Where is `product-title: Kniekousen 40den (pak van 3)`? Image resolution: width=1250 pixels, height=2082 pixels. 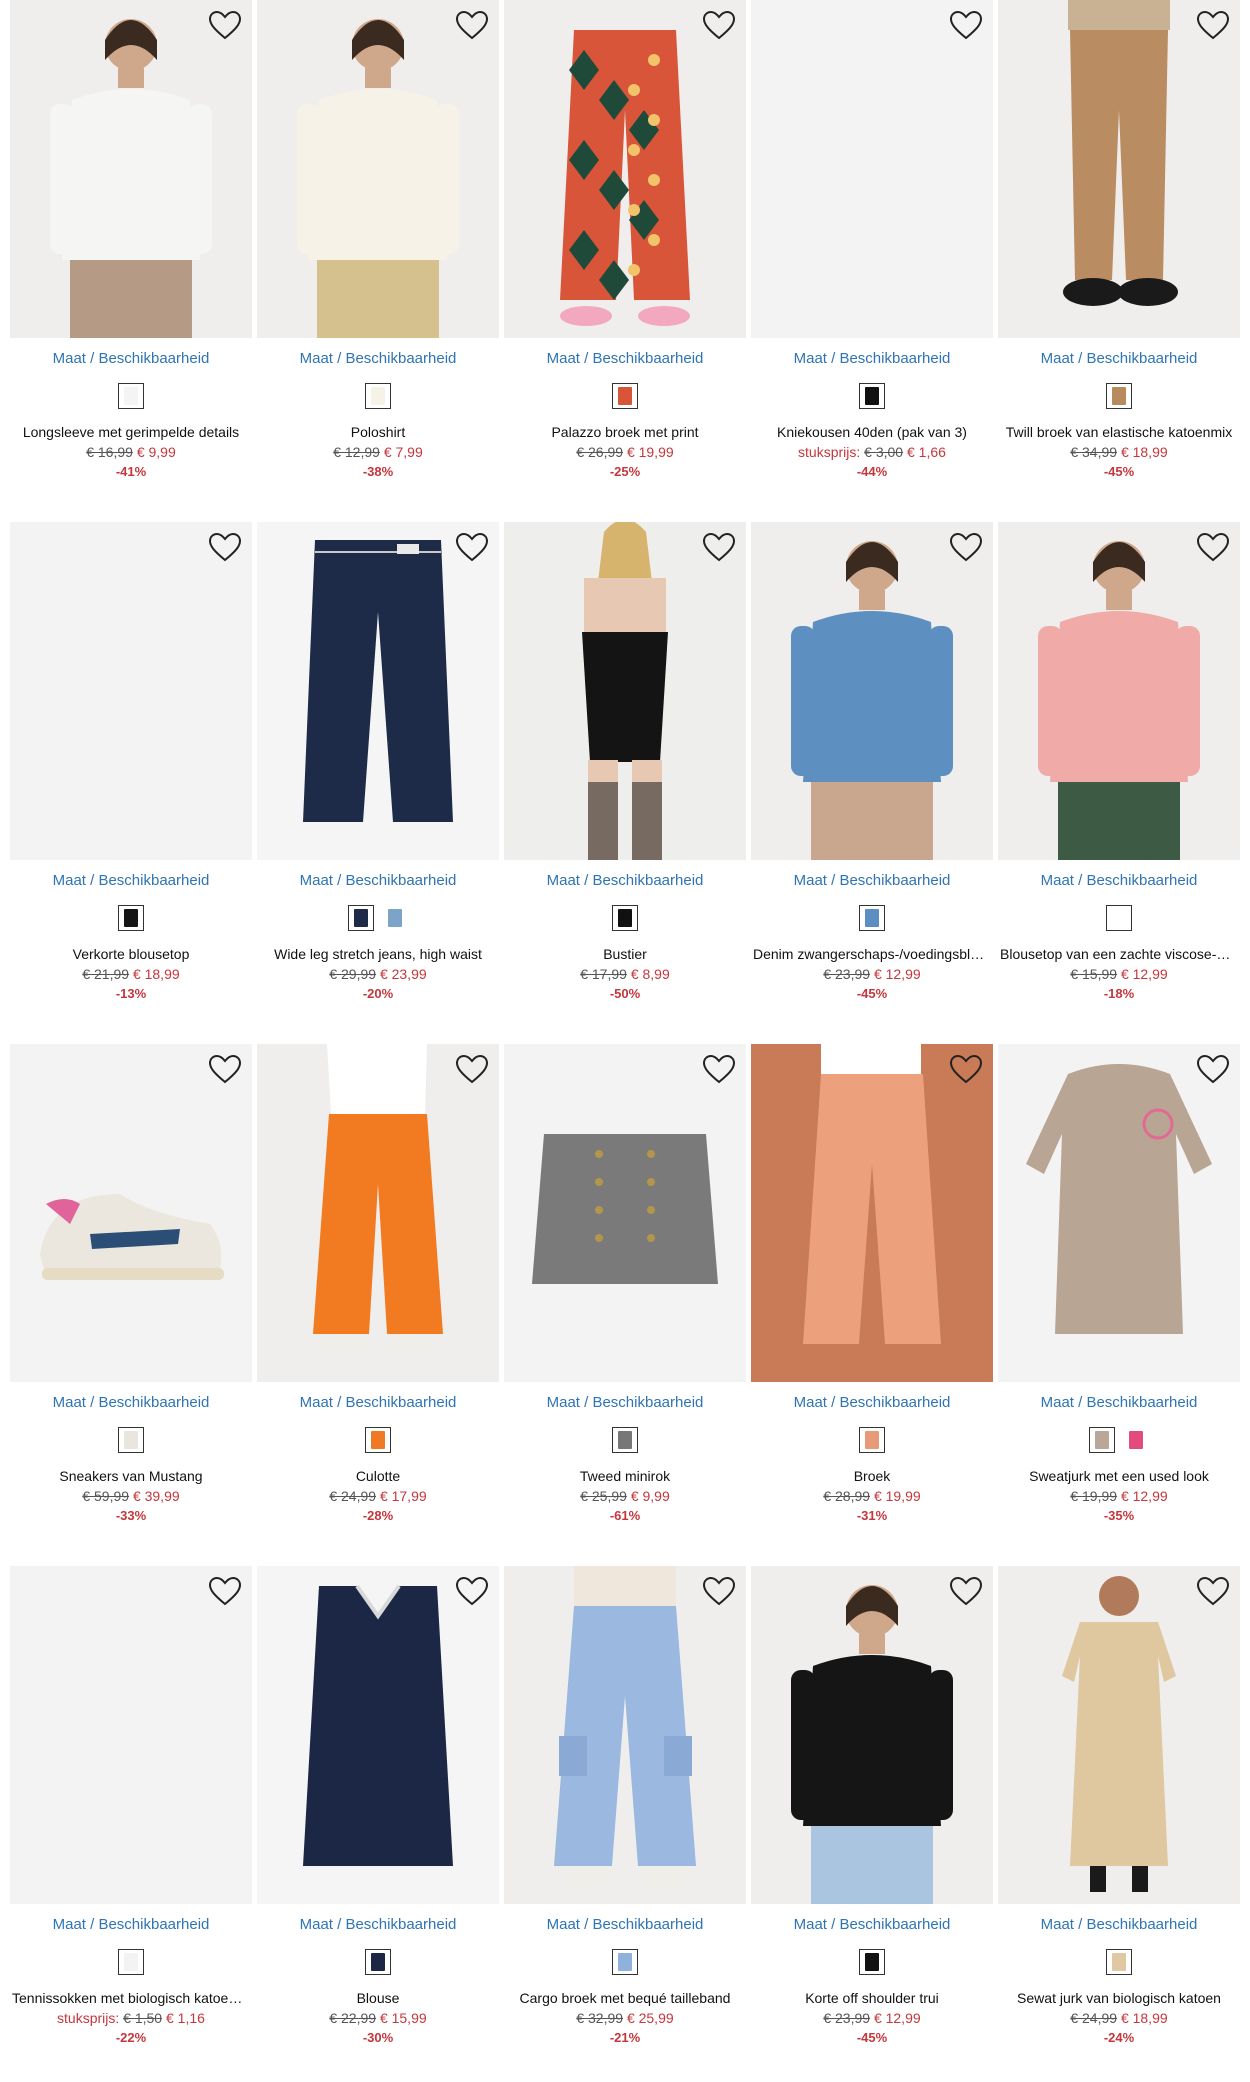 product-title: Kniekousen 40den (pak van 3) is located at coordinates (872, 432).